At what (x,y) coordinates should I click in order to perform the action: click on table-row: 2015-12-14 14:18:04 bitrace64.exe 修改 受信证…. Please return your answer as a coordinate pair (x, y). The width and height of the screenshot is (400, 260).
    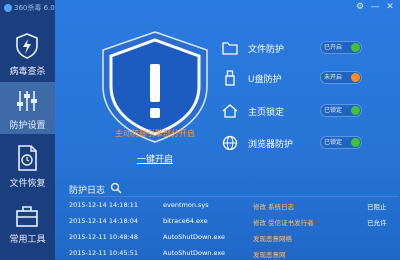
    Looking at the image, I should click on (234, 222).